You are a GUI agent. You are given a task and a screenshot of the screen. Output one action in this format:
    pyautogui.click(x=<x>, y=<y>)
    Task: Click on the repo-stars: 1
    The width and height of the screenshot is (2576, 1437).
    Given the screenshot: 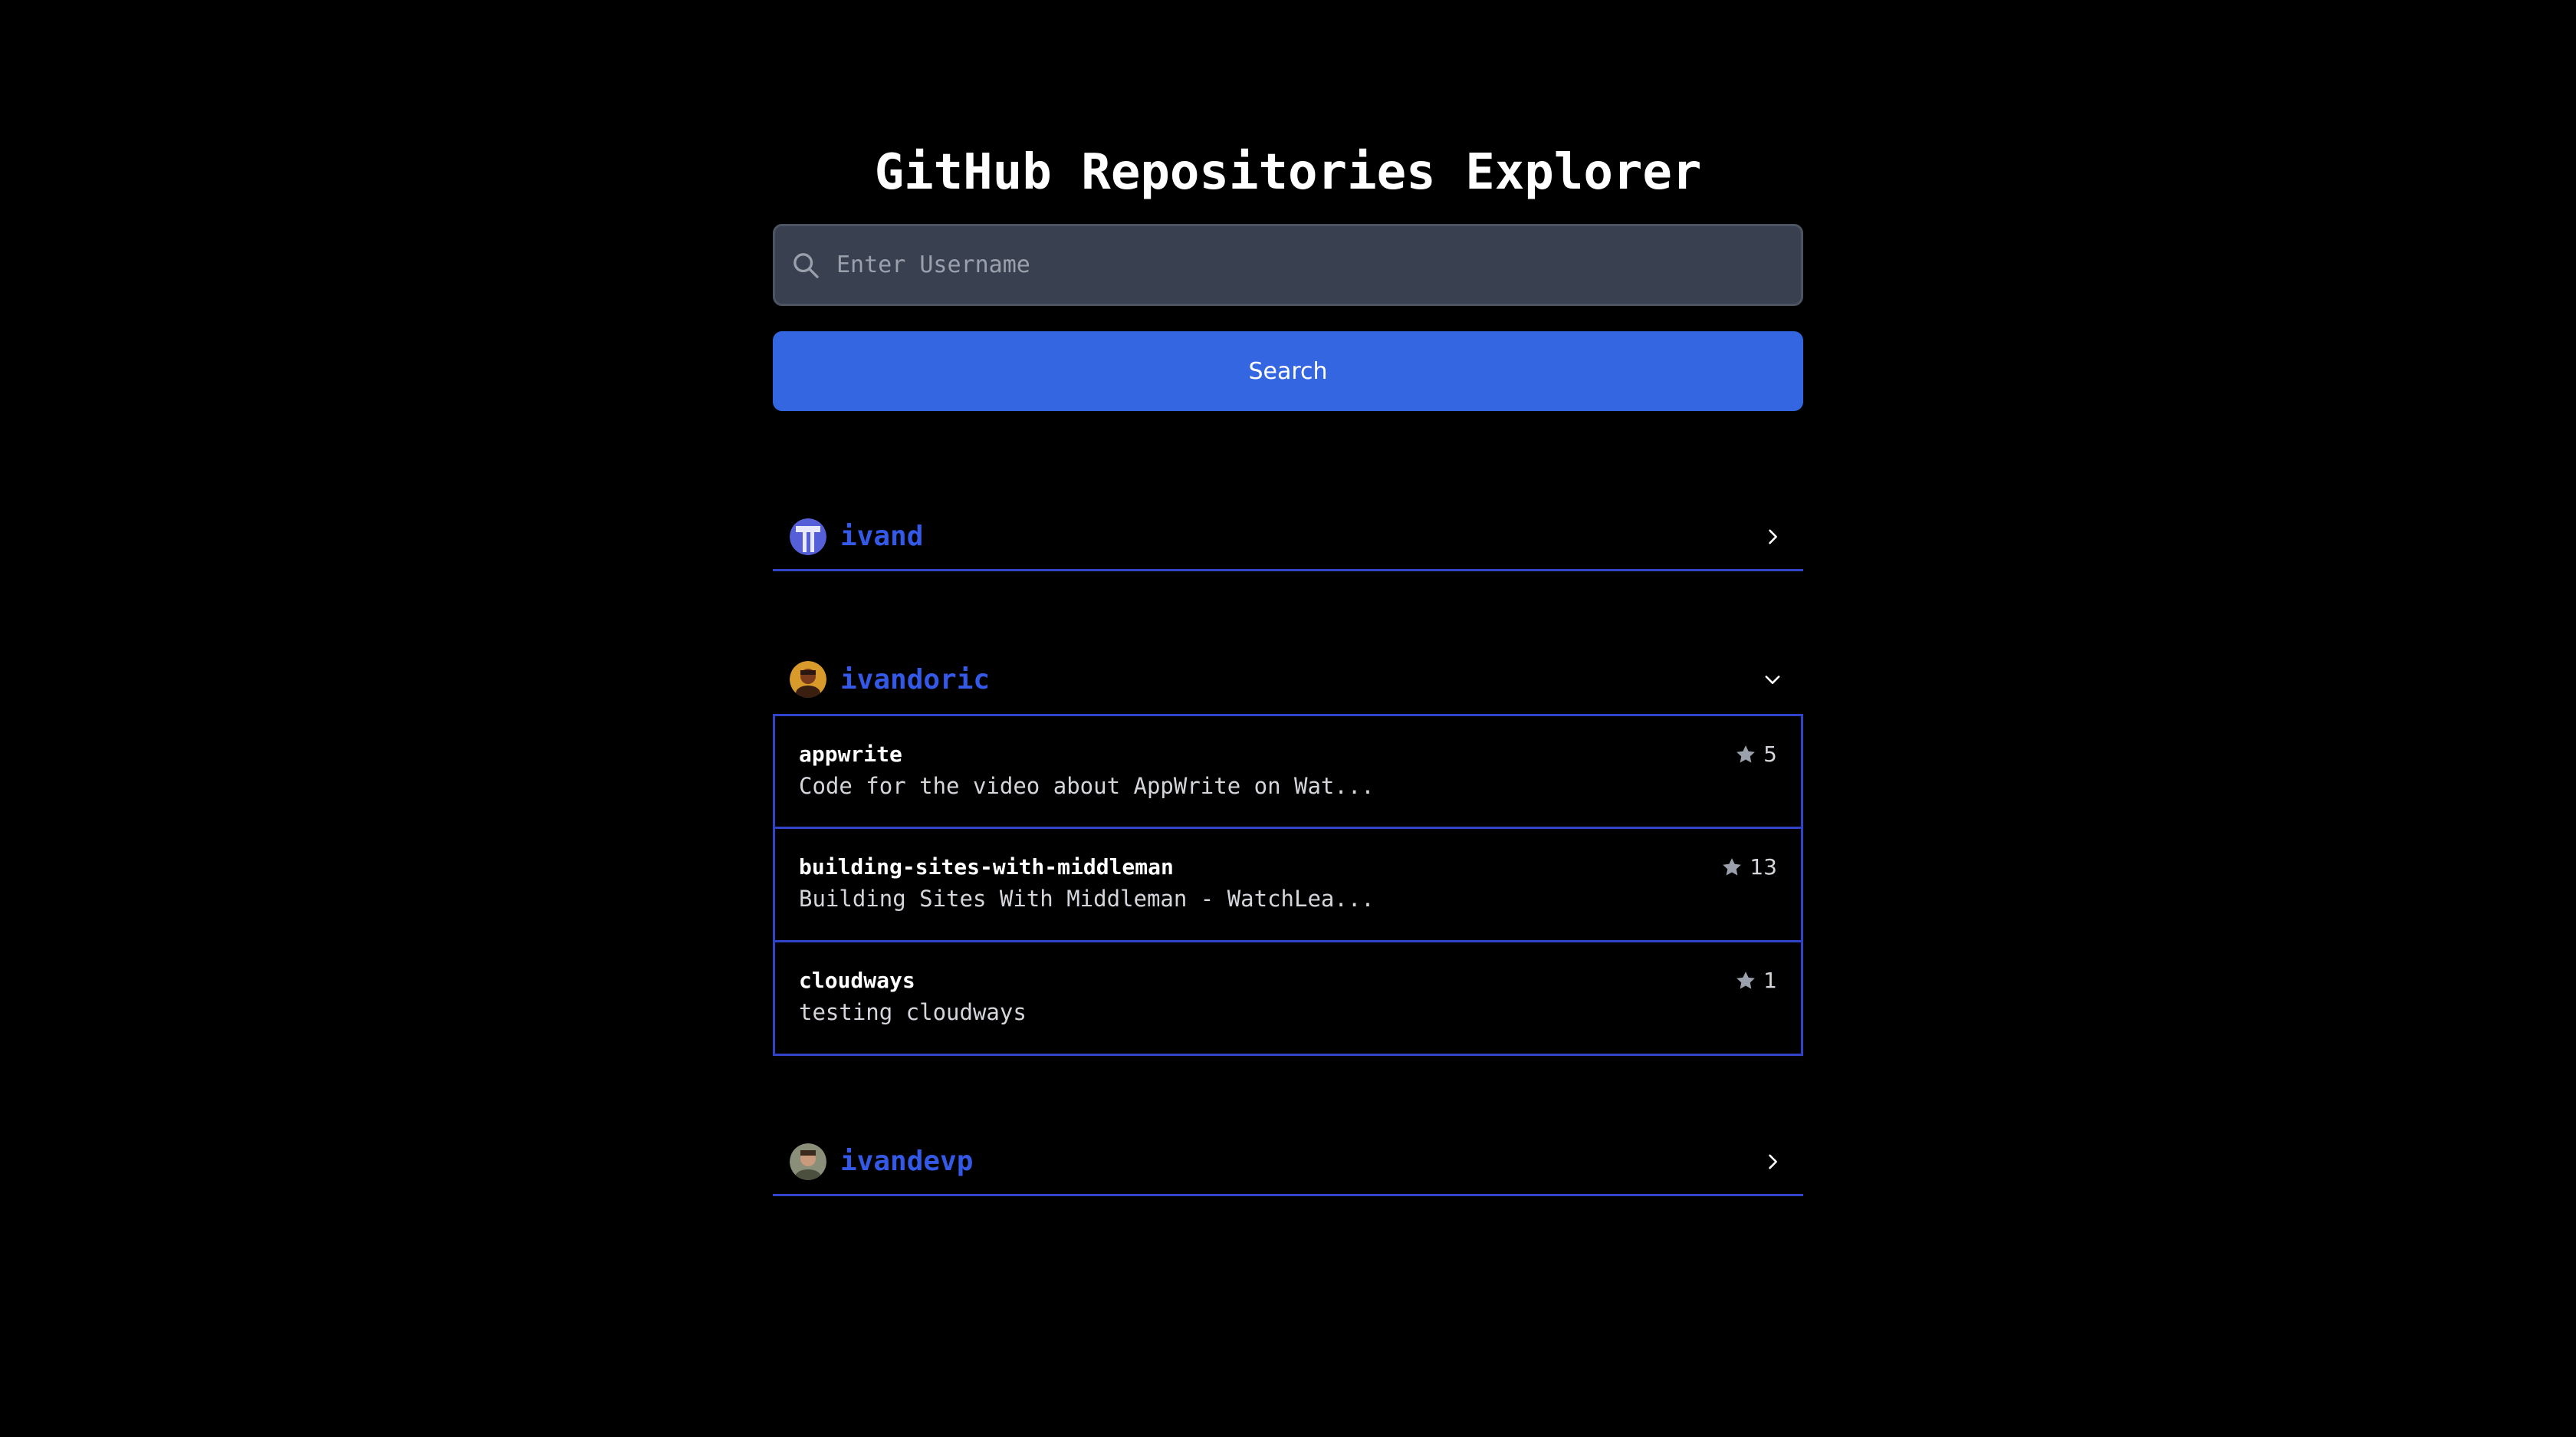 What is the action you would take?
    pyautogui.click(x=1755, y=980)
    